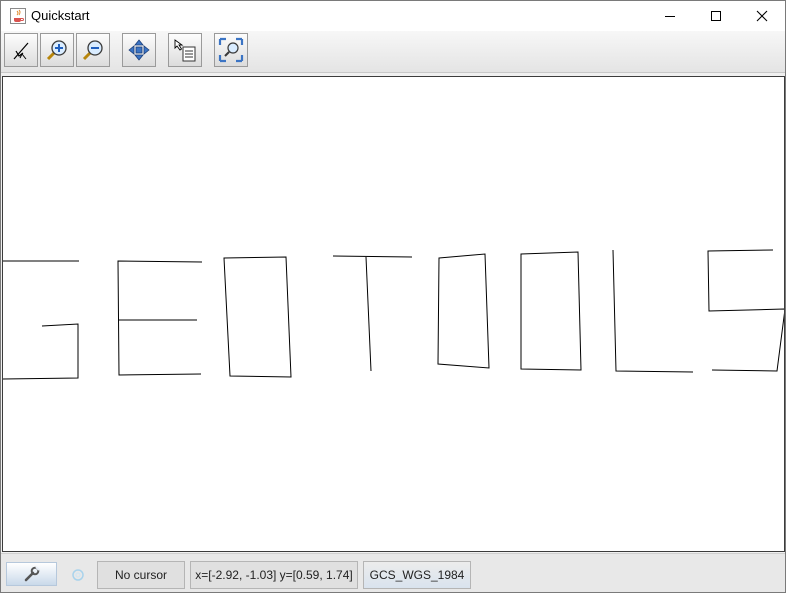  I want to click on java-cup-icon, so click(18, 16).